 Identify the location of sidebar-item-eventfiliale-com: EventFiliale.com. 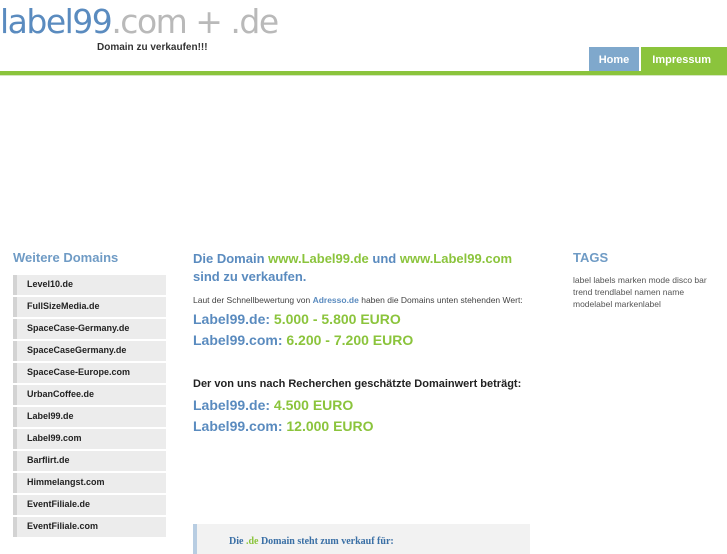
(89, 527).